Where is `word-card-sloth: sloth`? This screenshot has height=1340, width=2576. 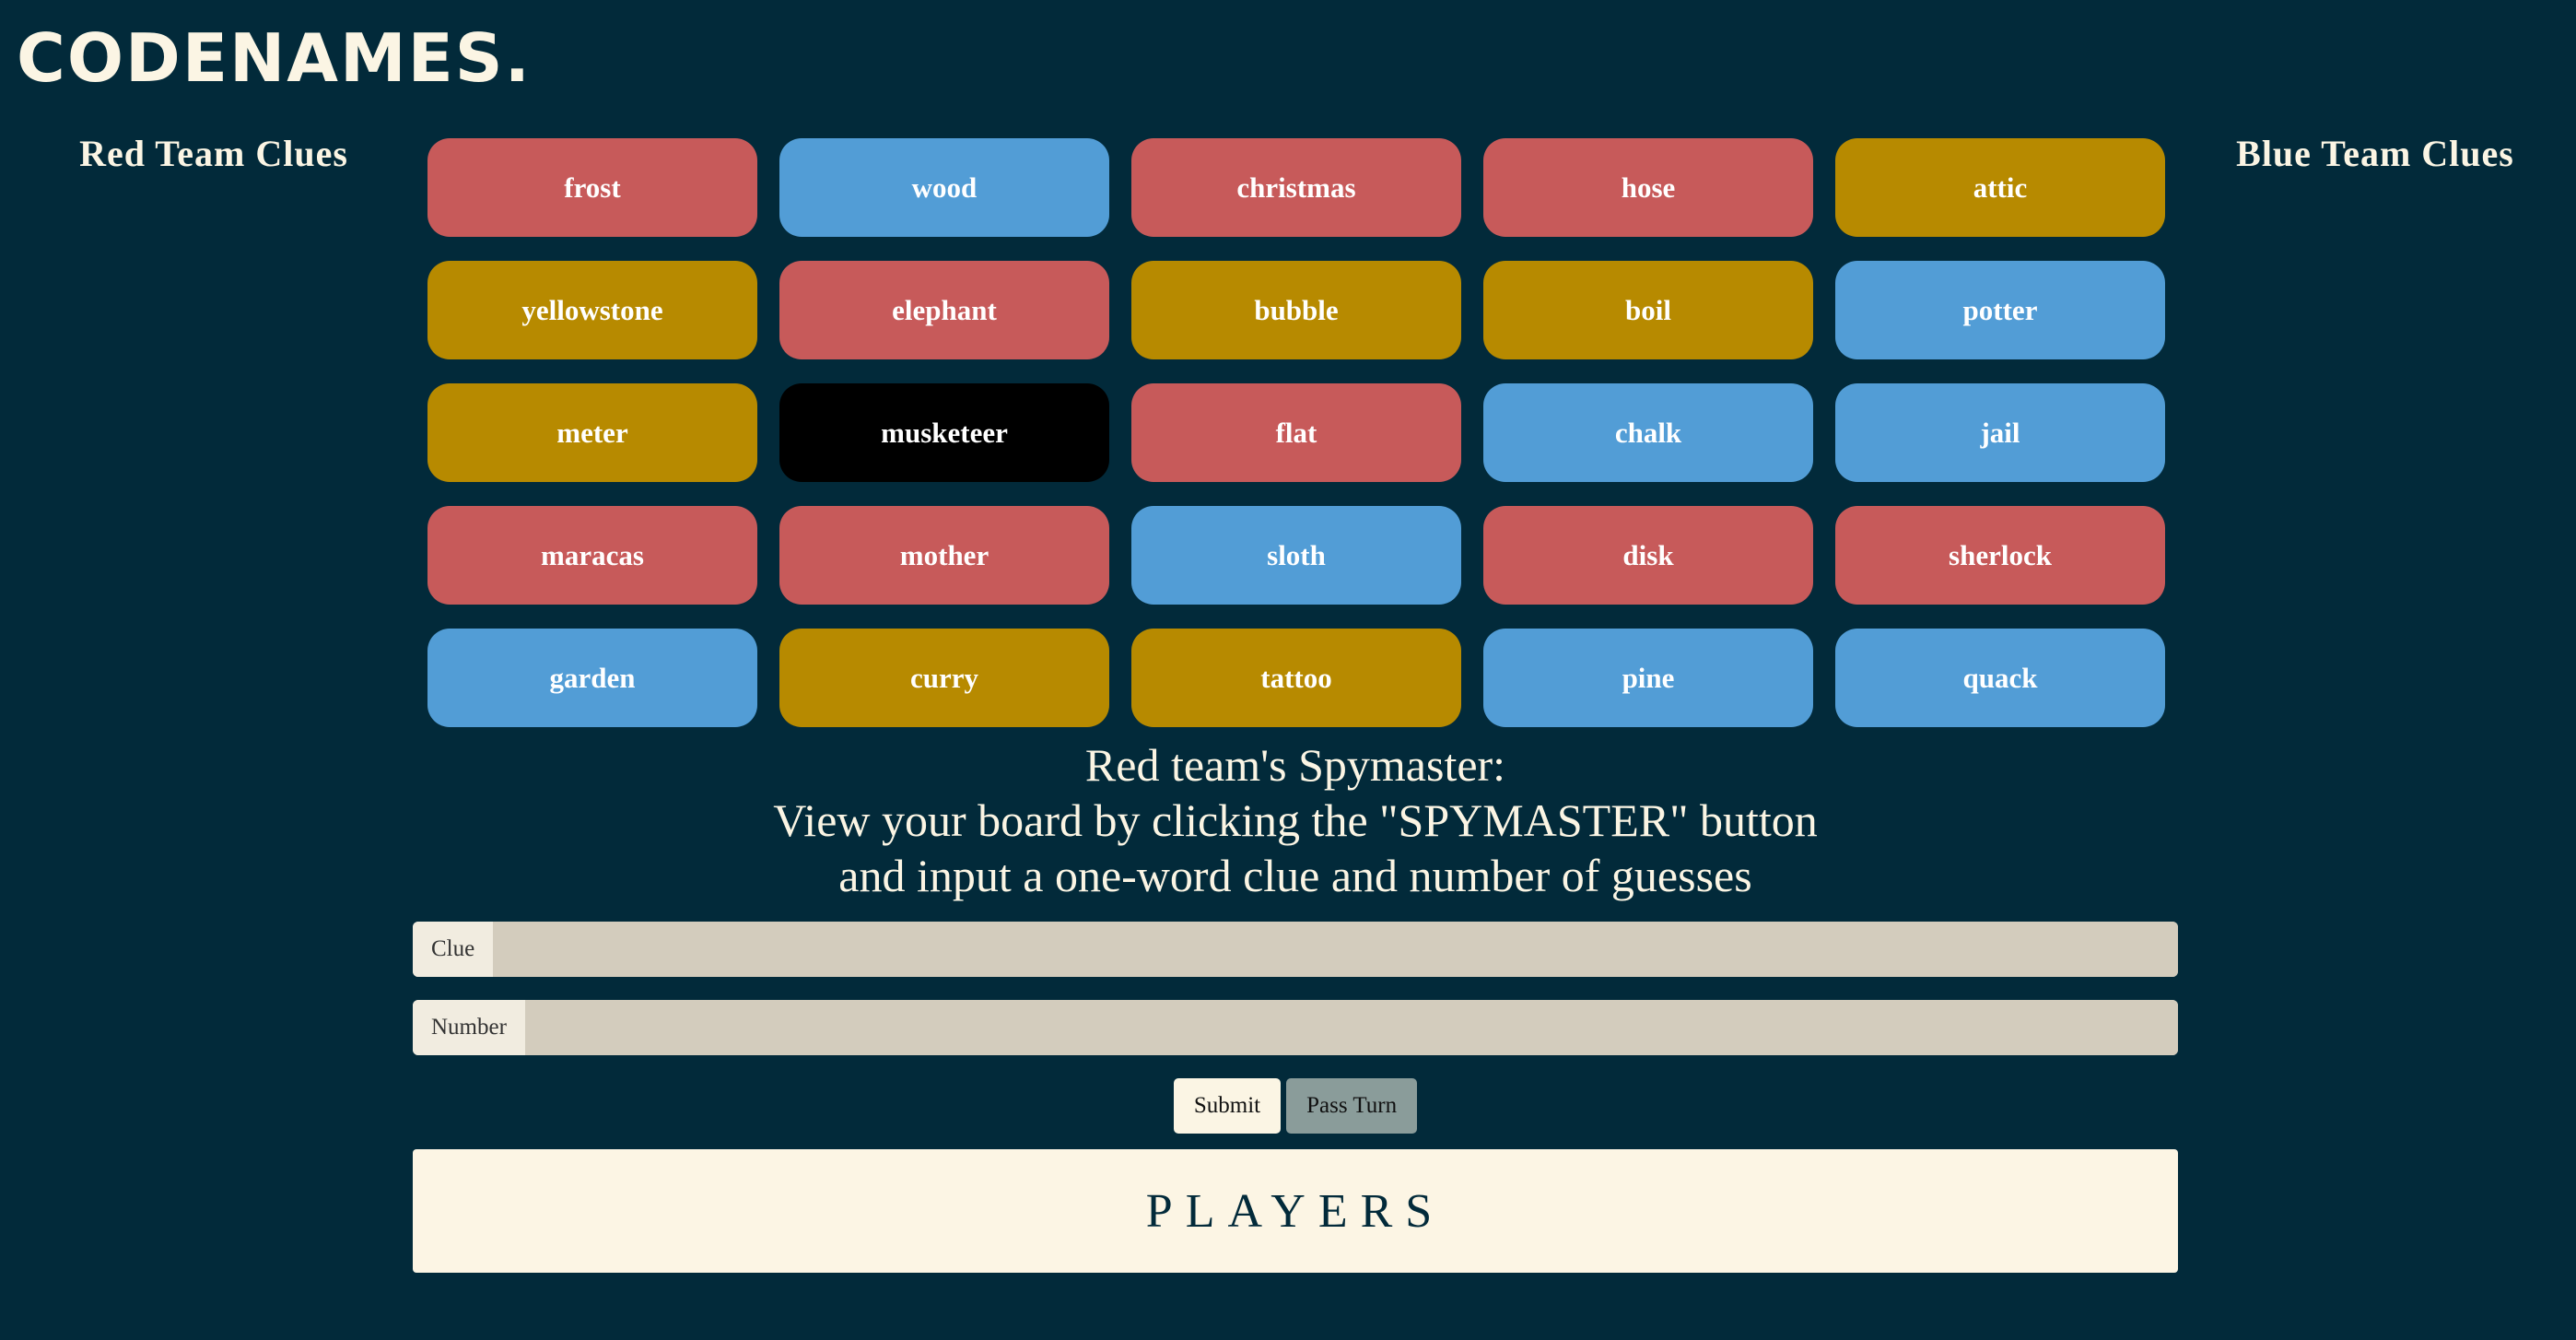
word-card-sloth: sloth is located at coordinates (1296, 555).